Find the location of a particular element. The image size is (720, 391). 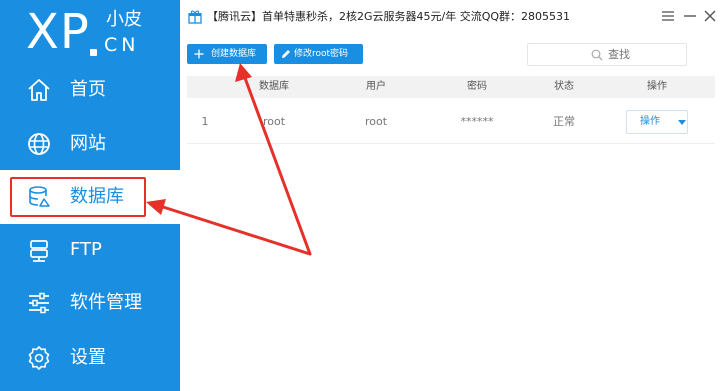

app-logo: XP 小皮 CN is located at coordinates (90, 32).